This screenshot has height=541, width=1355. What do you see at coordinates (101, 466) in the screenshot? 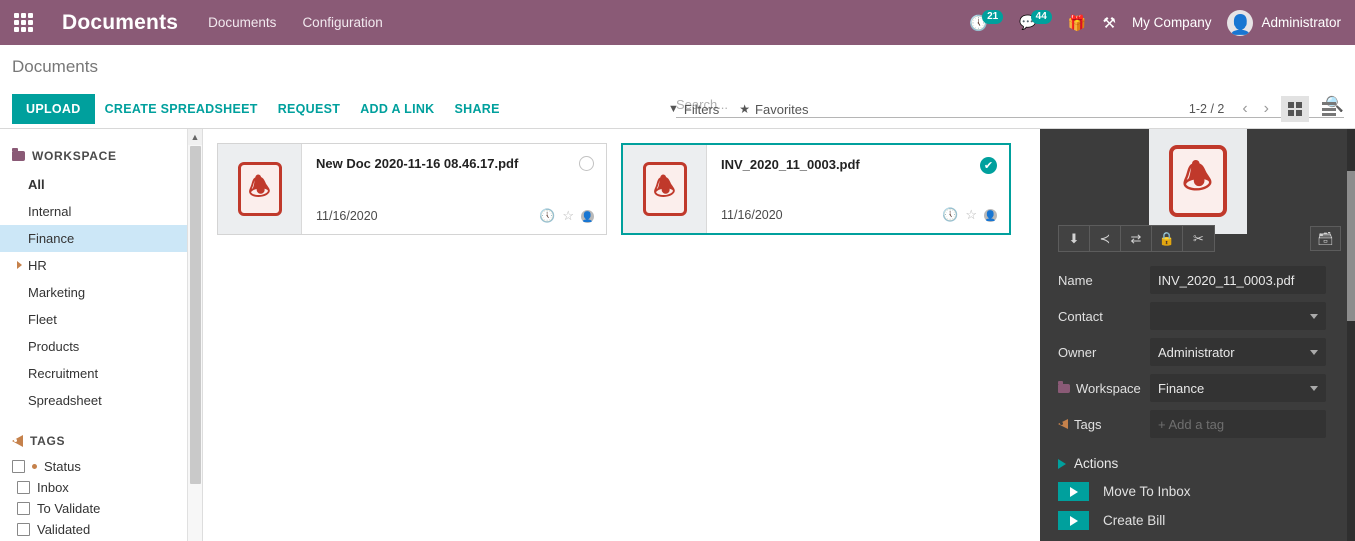
I see `tag-filter-status: Status` at bounding box center [101, 466].